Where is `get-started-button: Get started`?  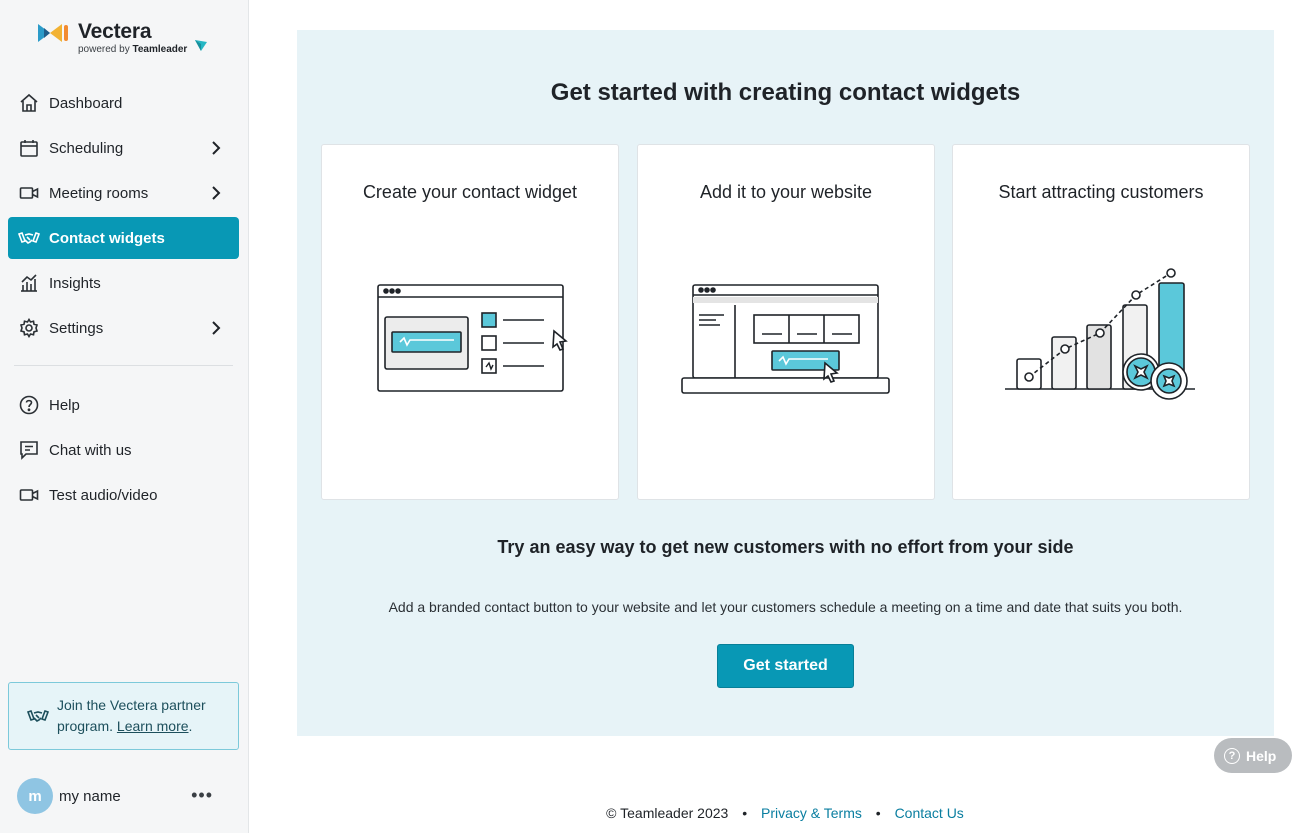 get-started-button: Get started is located at coordinates (785, 666).